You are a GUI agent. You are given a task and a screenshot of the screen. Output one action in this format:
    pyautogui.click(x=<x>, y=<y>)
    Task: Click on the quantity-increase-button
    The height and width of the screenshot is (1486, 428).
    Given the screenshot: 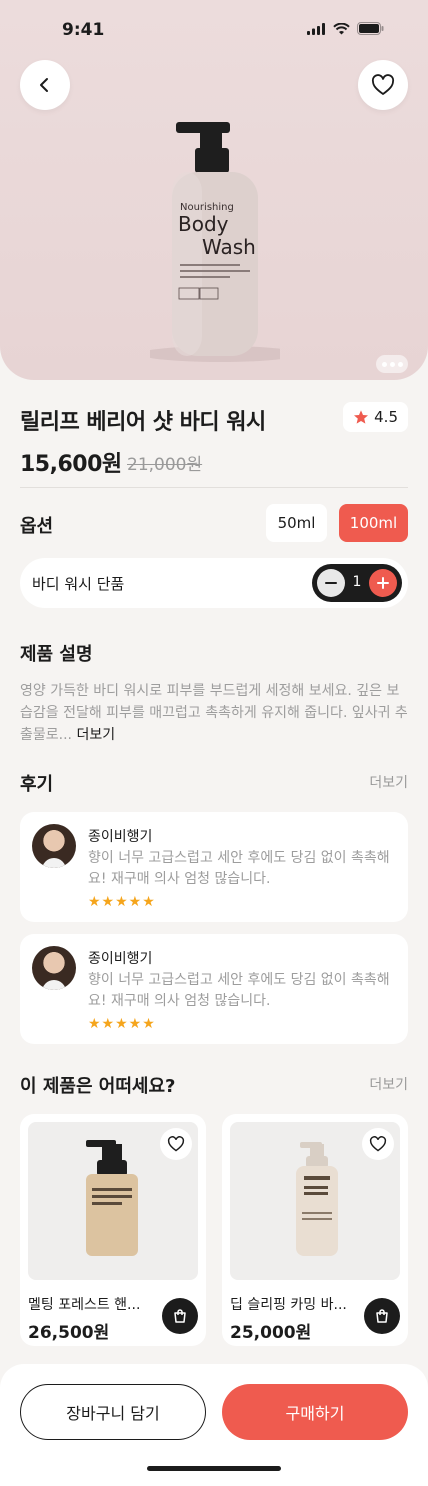 What is the action you would take?
    pyautogui.click(x=383, y=583)
    